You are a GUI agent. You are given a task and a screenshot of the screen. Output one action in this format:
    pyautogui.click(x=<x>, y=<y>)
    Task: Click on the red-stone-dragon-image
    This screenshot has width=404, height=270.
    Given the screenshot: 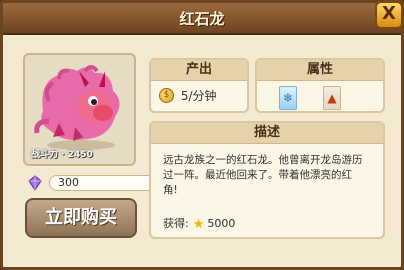 What is the action you would take?
    pyautogui.click(x=77, y=107)
    